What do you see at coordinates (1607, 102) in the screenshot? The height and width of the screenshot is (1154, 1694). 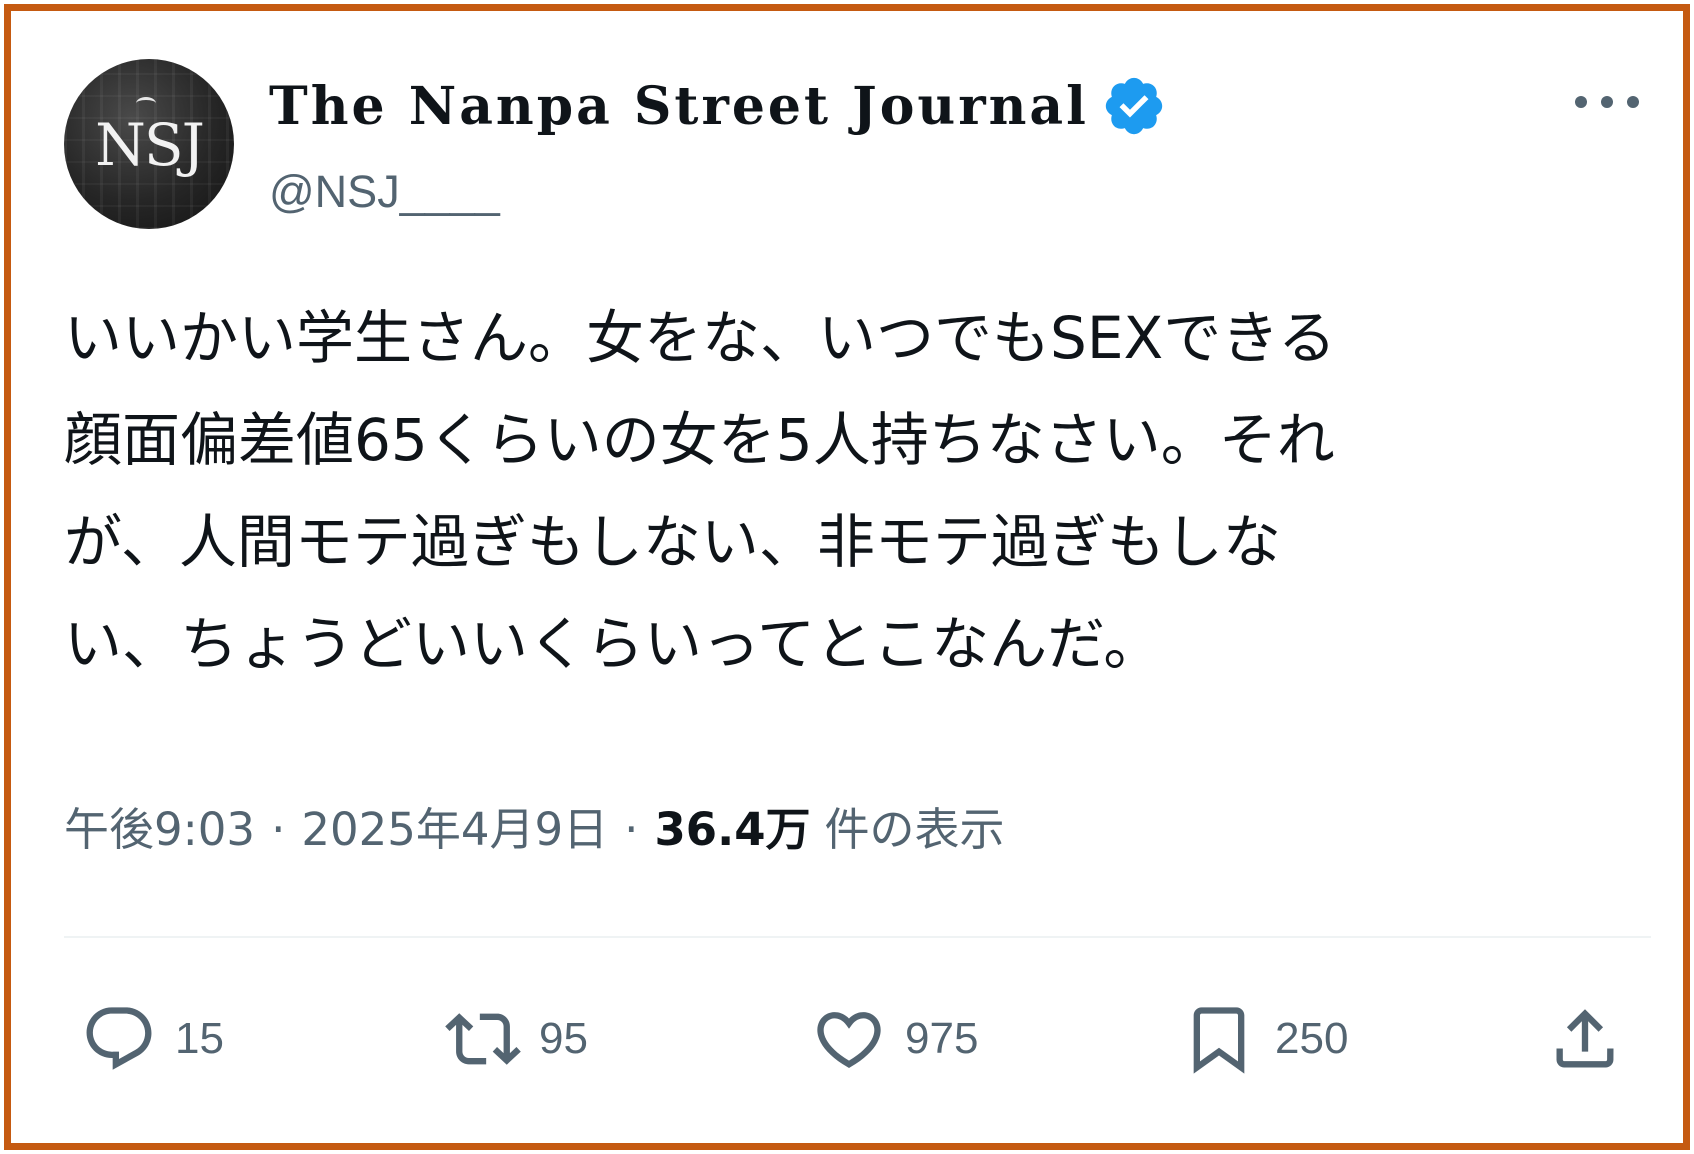 I see `more-horizontal-icon` at bounding box center [1607, 102].